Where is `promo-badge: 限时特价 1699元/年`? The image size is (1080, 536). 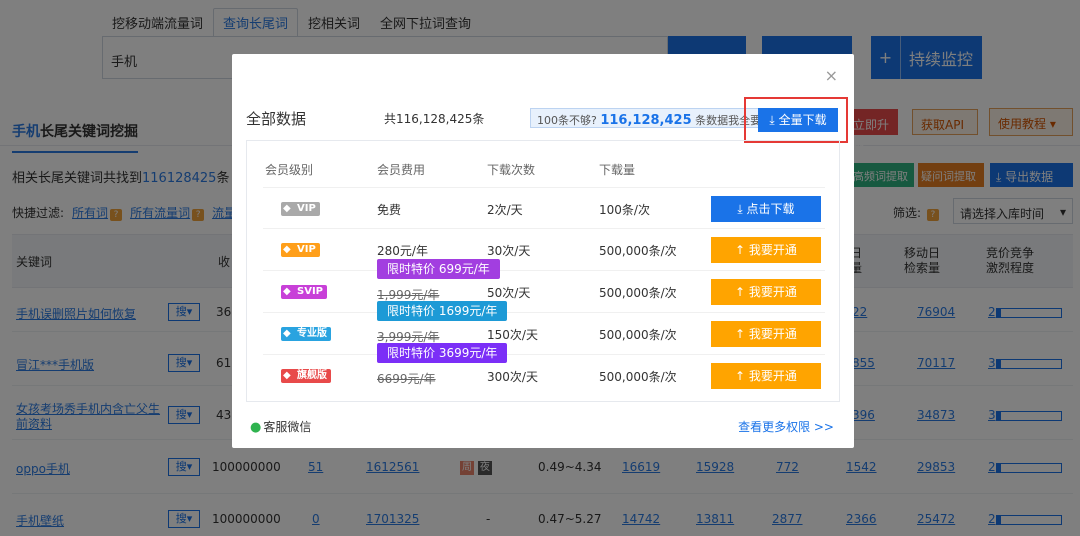
promo-badge: 限时特价 1699元/年 is located at coordinates (442, 311).